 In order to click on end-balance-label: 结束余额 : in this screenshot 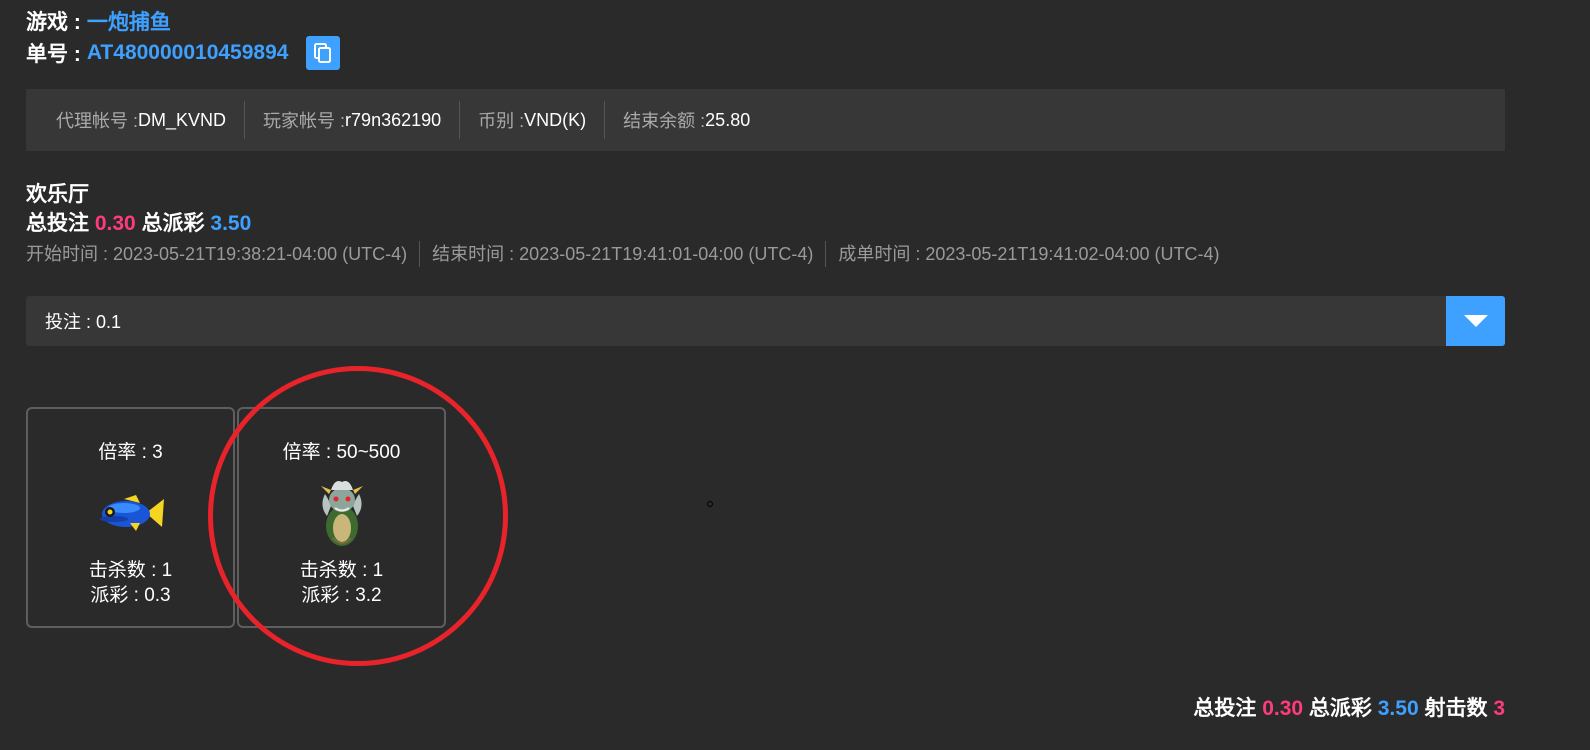, I will do `click(664, 121)`.